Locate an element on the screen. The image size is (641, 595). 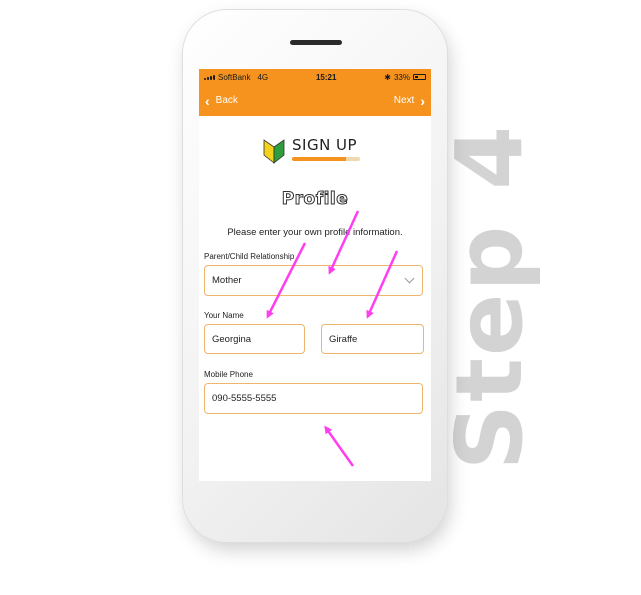
status-bar: SoftBank 4G 15:21 ✱ 33% is located at coordinates (315, 77).